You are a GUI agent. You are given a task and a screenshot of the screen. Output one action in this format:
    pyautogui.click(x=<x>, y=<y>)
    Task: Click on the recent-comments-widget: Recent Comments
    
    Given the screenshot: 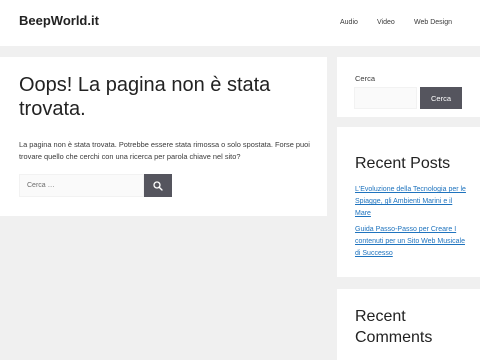 What is the action you would take?
    pyautogui.click(x=408, y=324)
    